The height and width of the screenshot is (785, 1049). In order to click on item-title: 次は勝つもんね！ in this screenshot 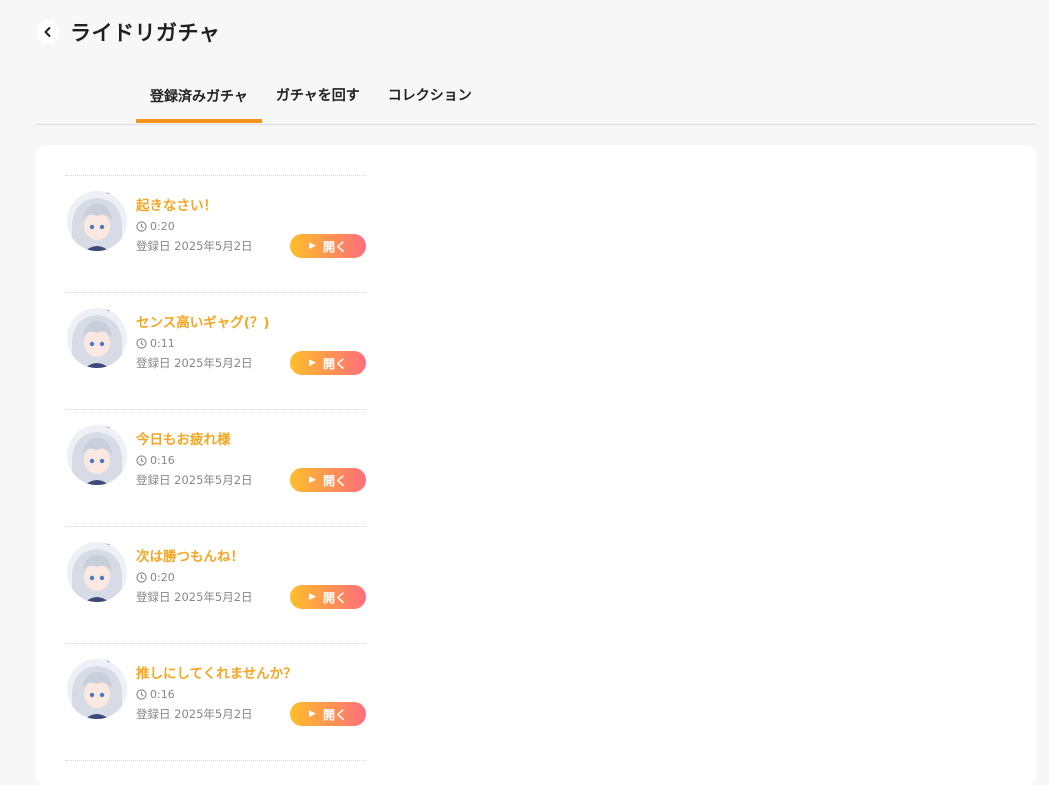, I will do `click(190, 557)`.